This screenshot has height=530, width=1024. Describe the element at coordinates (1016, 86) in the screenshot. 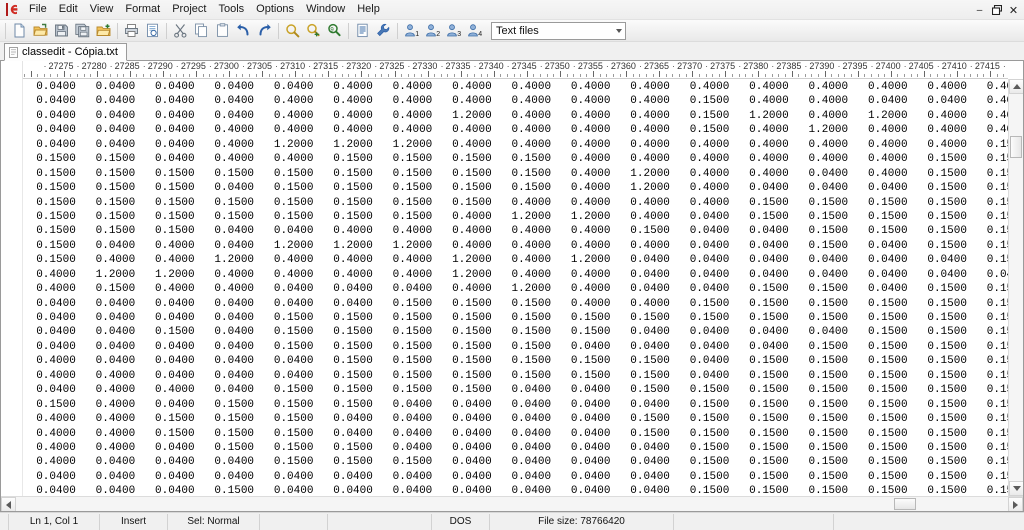

I see `scroll-up-arrow-icon` at that location.